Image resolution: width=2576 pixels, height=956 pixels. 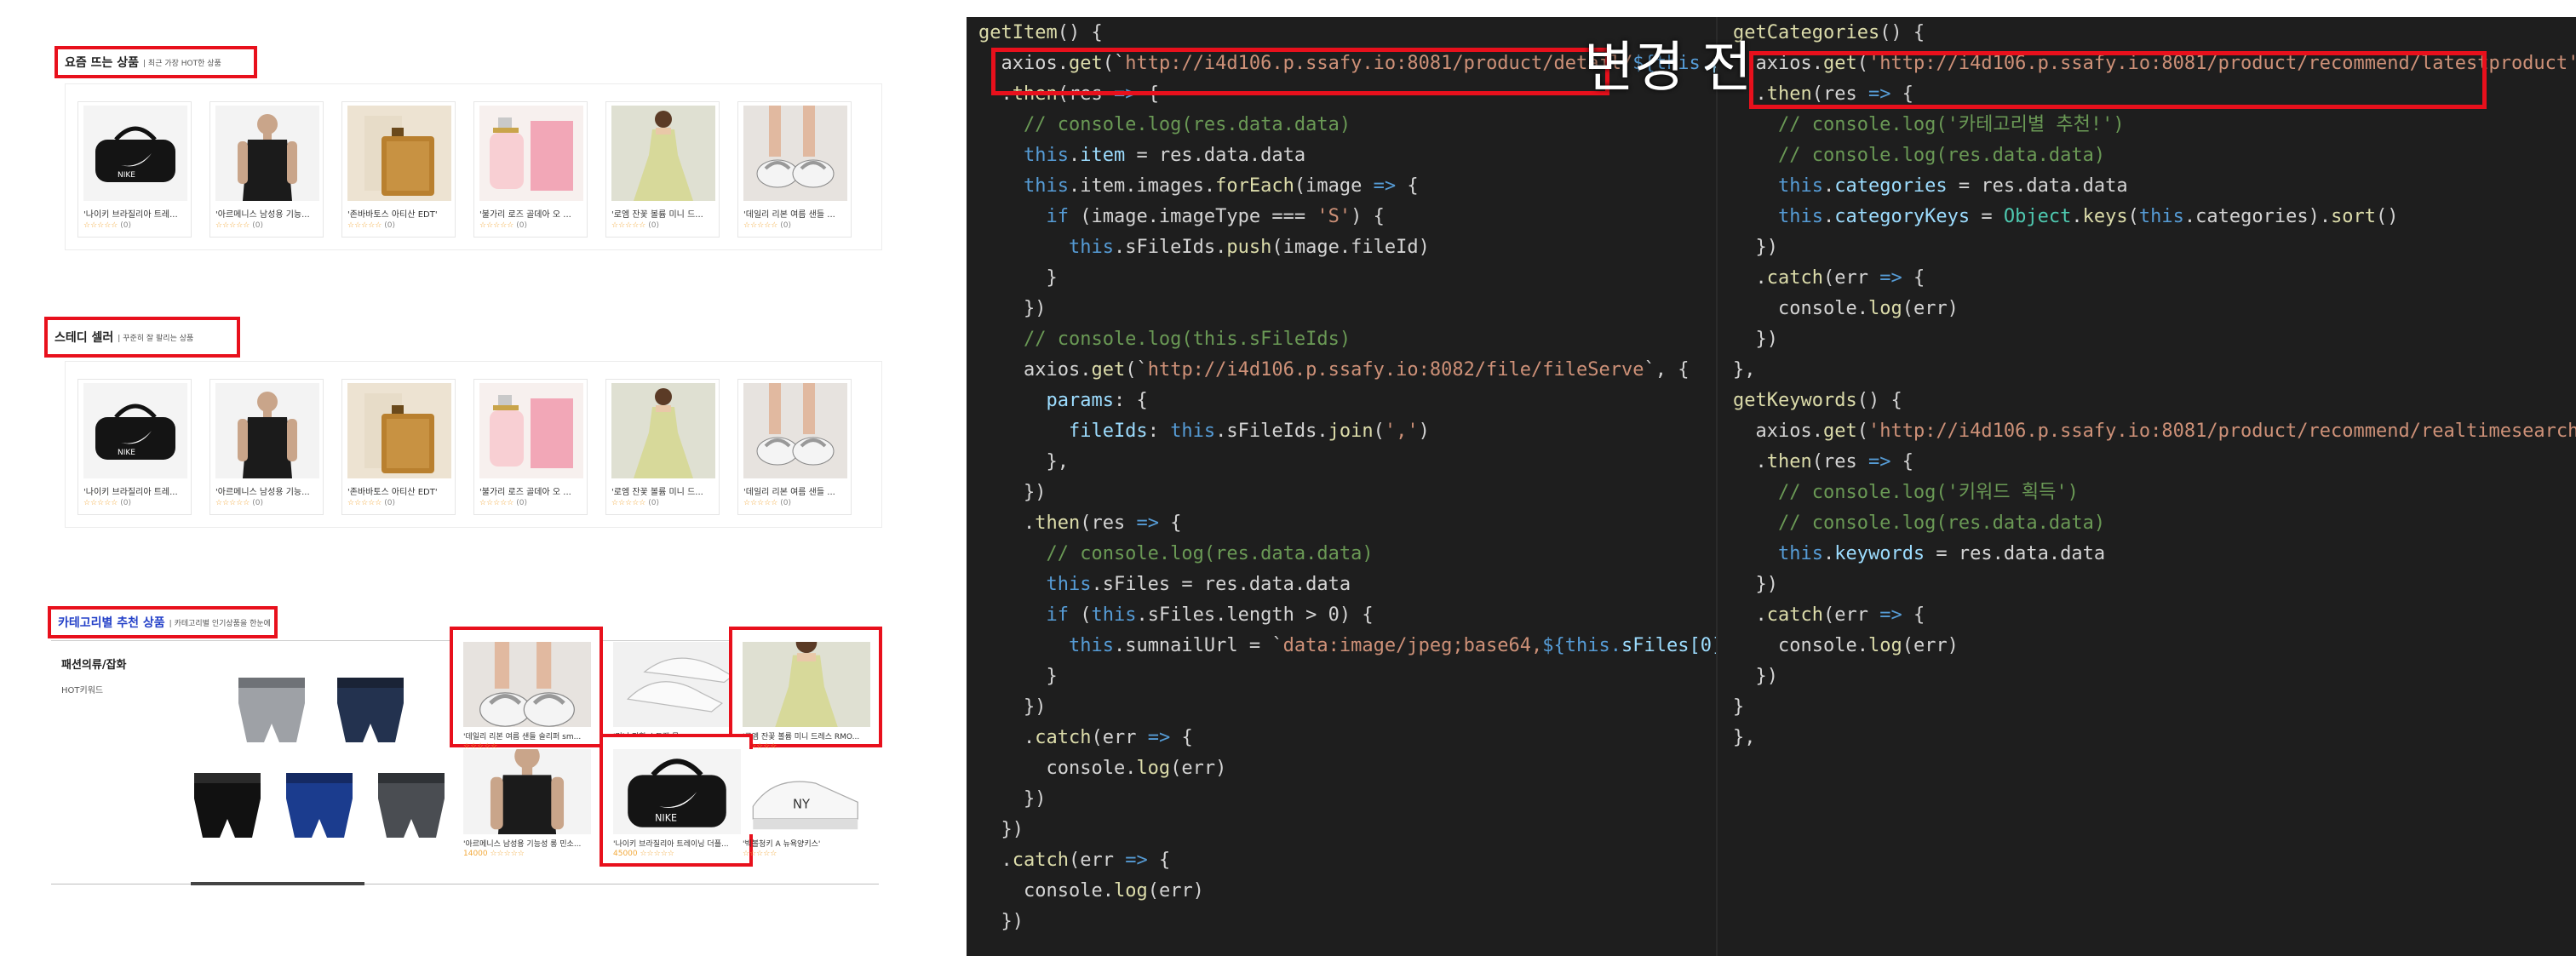 I want to click on code-line: getCategories() {, so click(x=1829, y=33).